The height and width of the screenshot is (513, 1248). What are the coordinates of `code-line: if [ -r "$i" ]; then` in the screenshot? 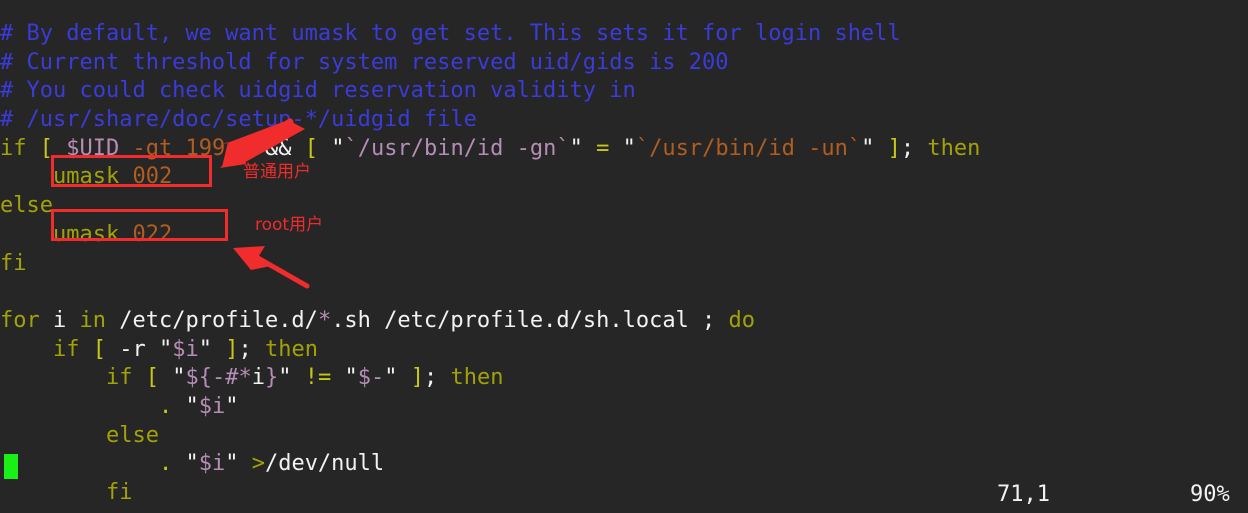 It's located at (624, 350).